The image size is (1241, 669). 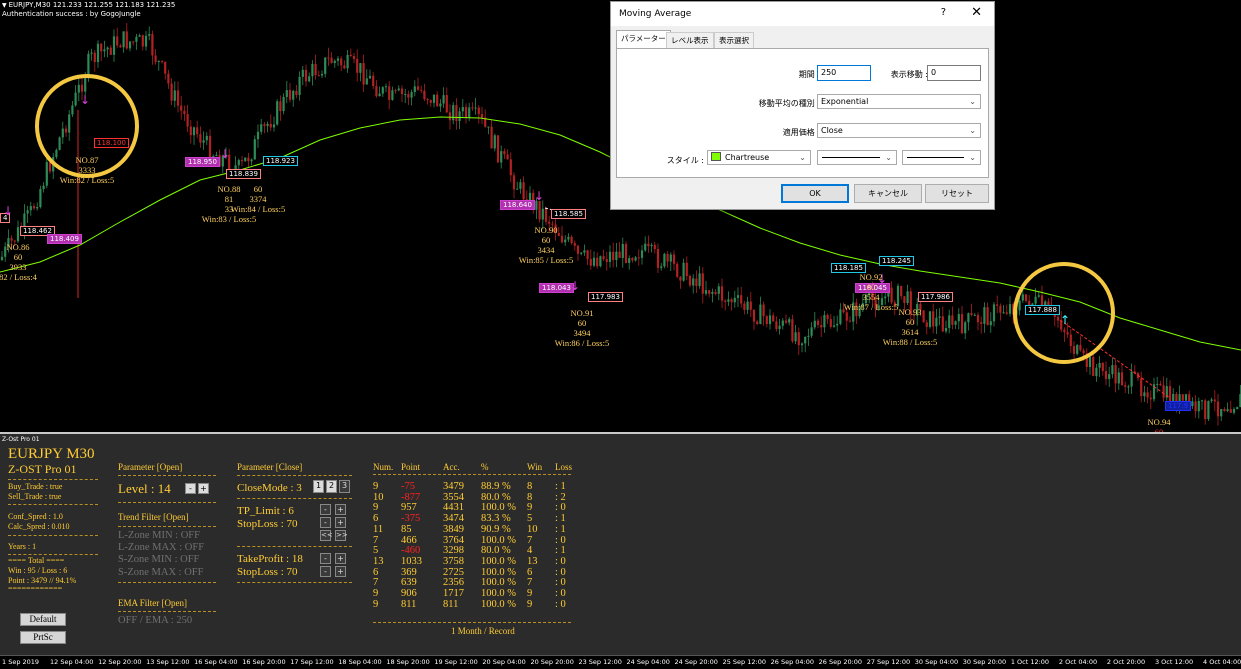 I want to click on level-increase-button: +, so click(x=203, y=488).